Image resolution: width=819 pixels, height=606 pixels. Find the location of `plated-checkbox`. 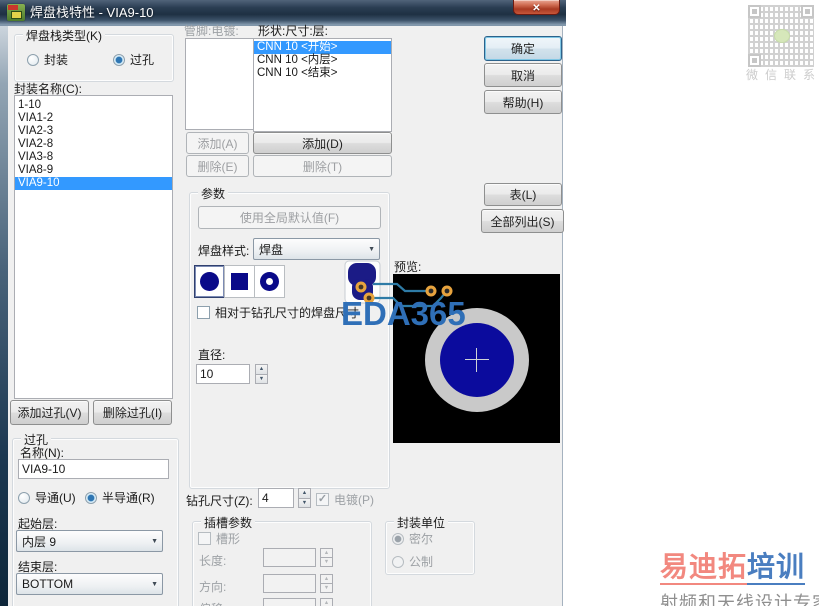

plated-checkbox is located at coordinates (322, 499).